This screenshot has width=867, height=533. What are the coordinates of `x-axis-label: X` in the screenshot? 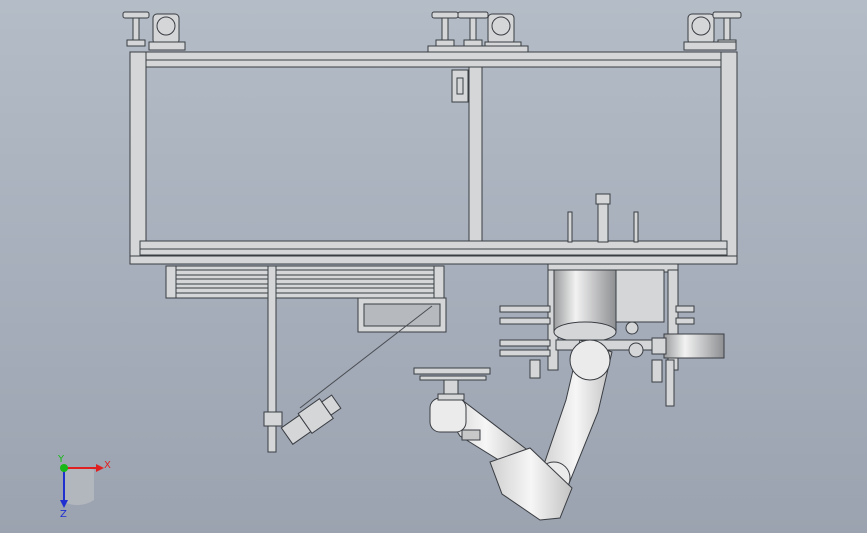 It's located at (107, 465).